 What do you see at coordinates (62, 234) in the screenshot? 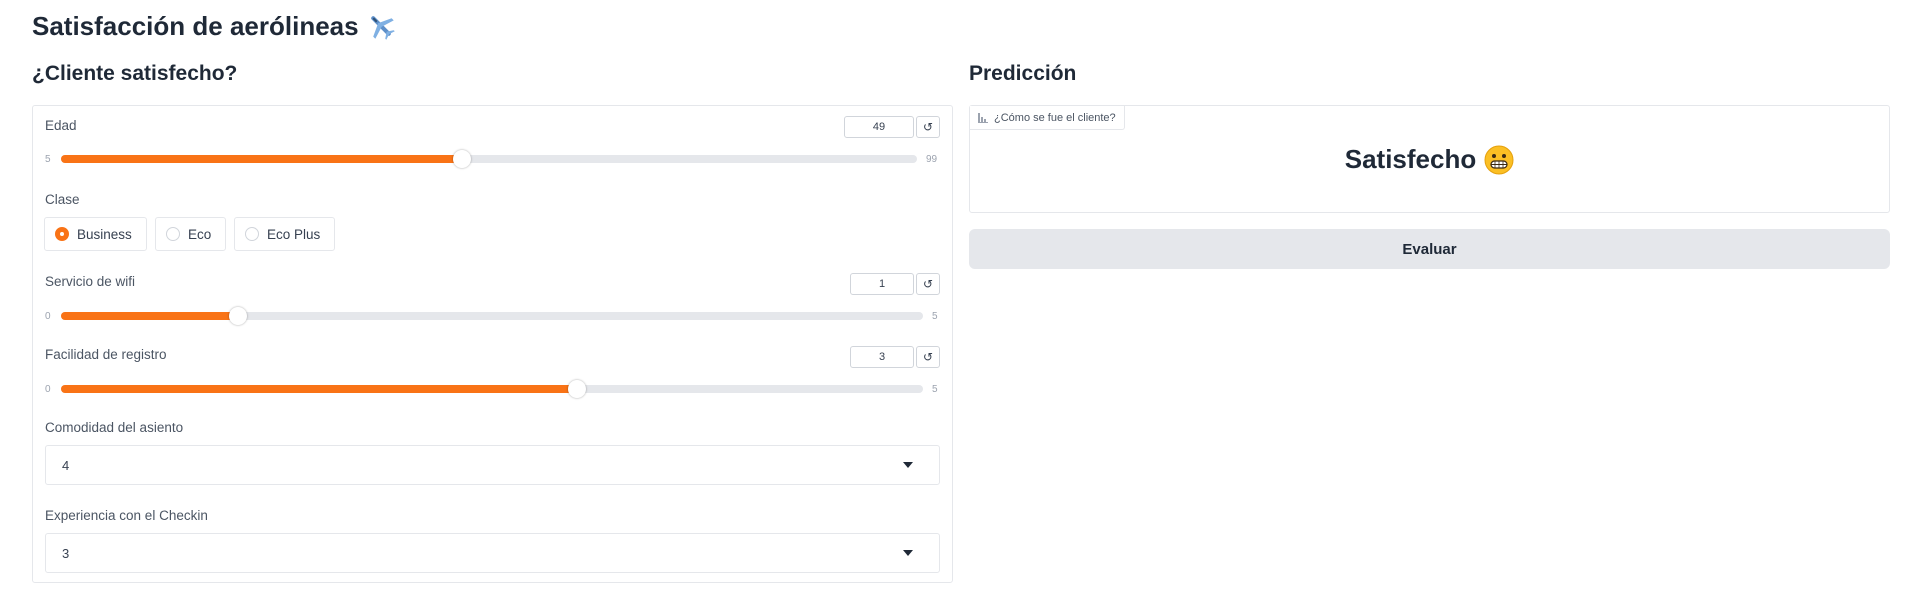
I see `radio-checked-icon` at bounding box center [62, 234].